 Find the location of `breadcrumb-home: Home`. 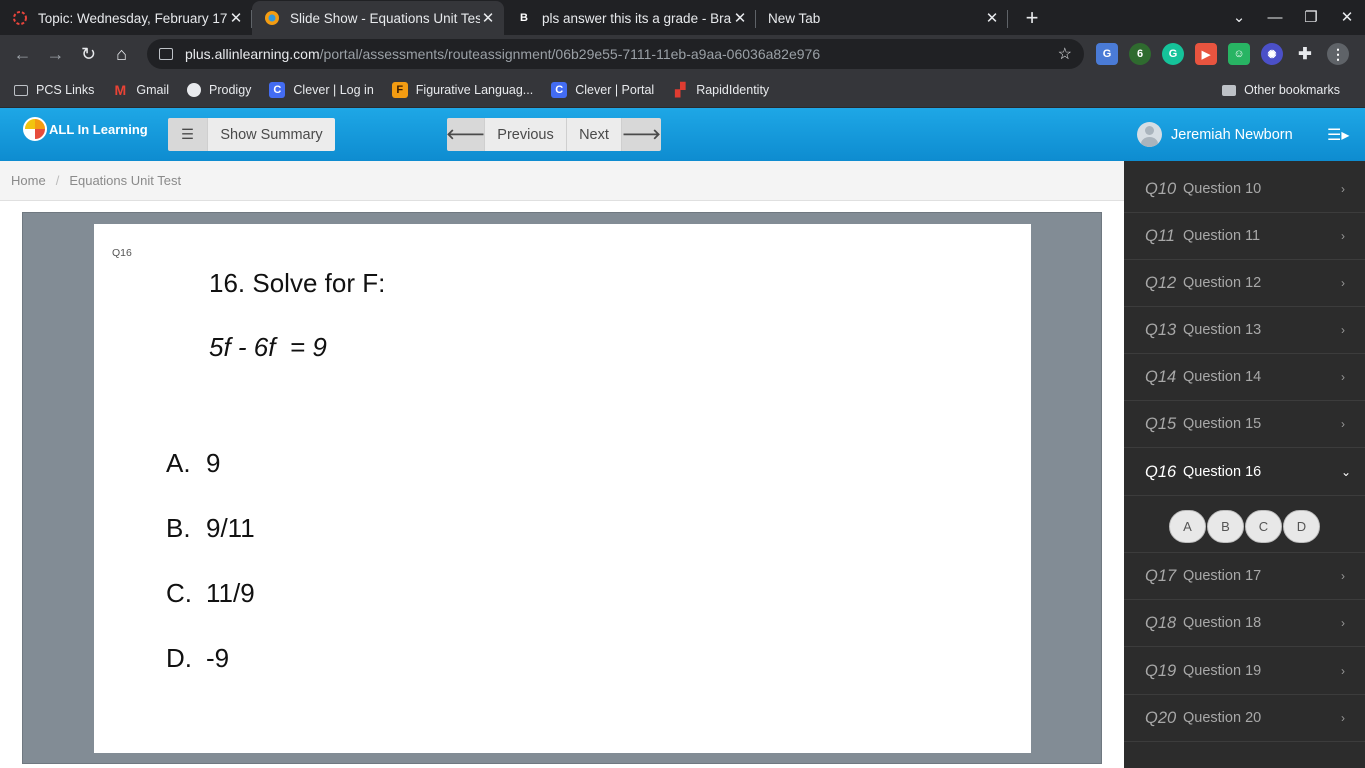

breadcrumb-home: Home is located at coordinates (28, 180).